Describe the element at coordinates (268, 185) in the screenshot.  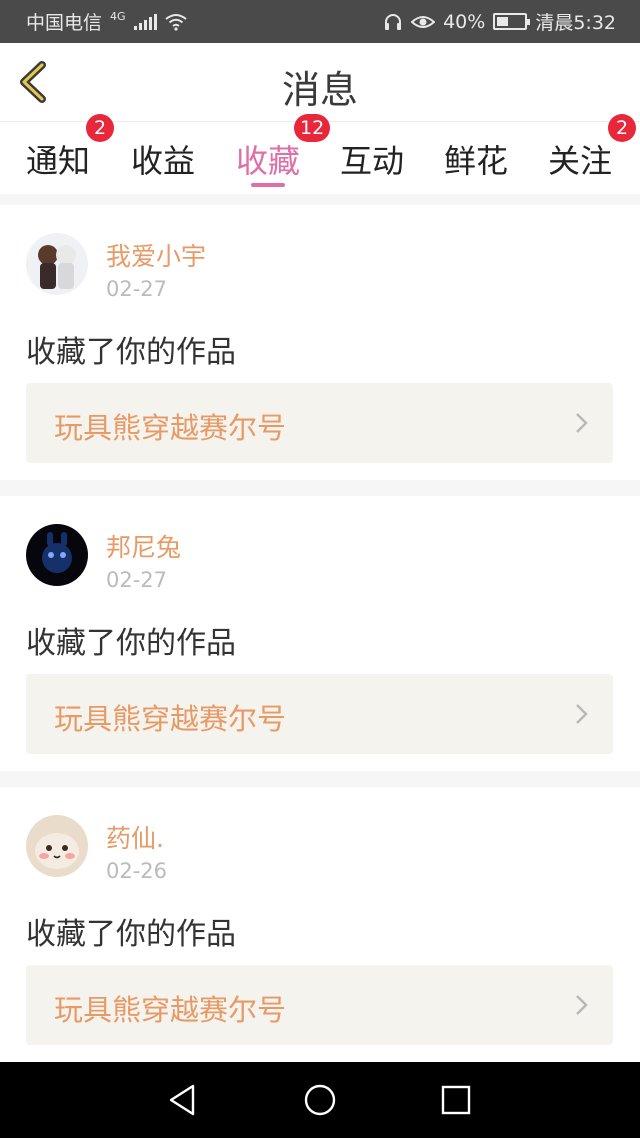
I see `tab-active-indicator` at that location.